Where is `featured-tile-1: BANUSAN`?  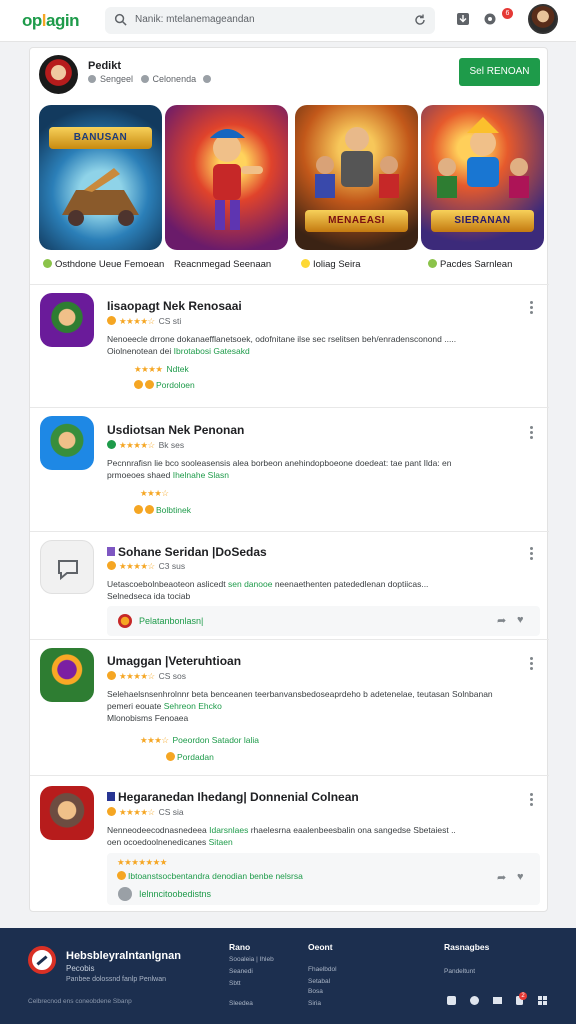
featured-tile-1: BANUSAN is located at coordinates (100, 177).